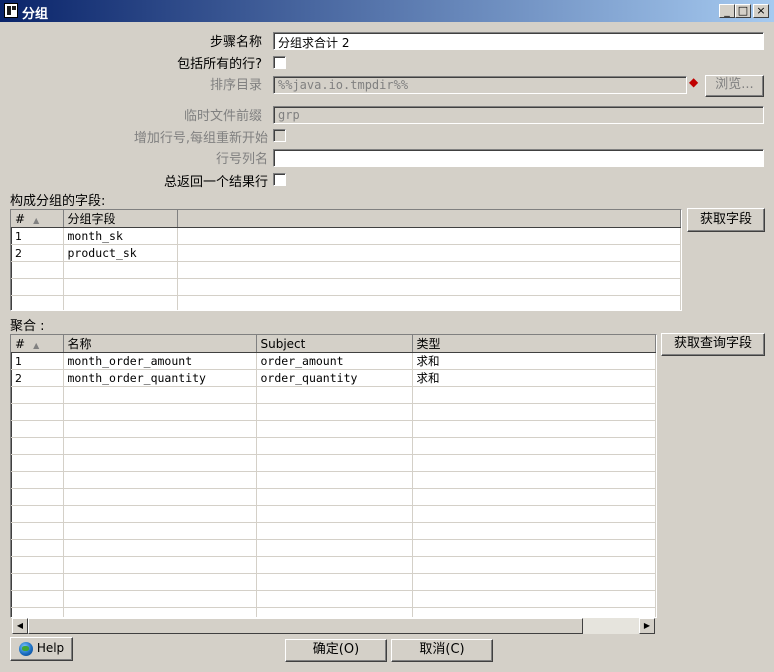  I want to click on scroll-left-button: ◀, so click(20, 626).